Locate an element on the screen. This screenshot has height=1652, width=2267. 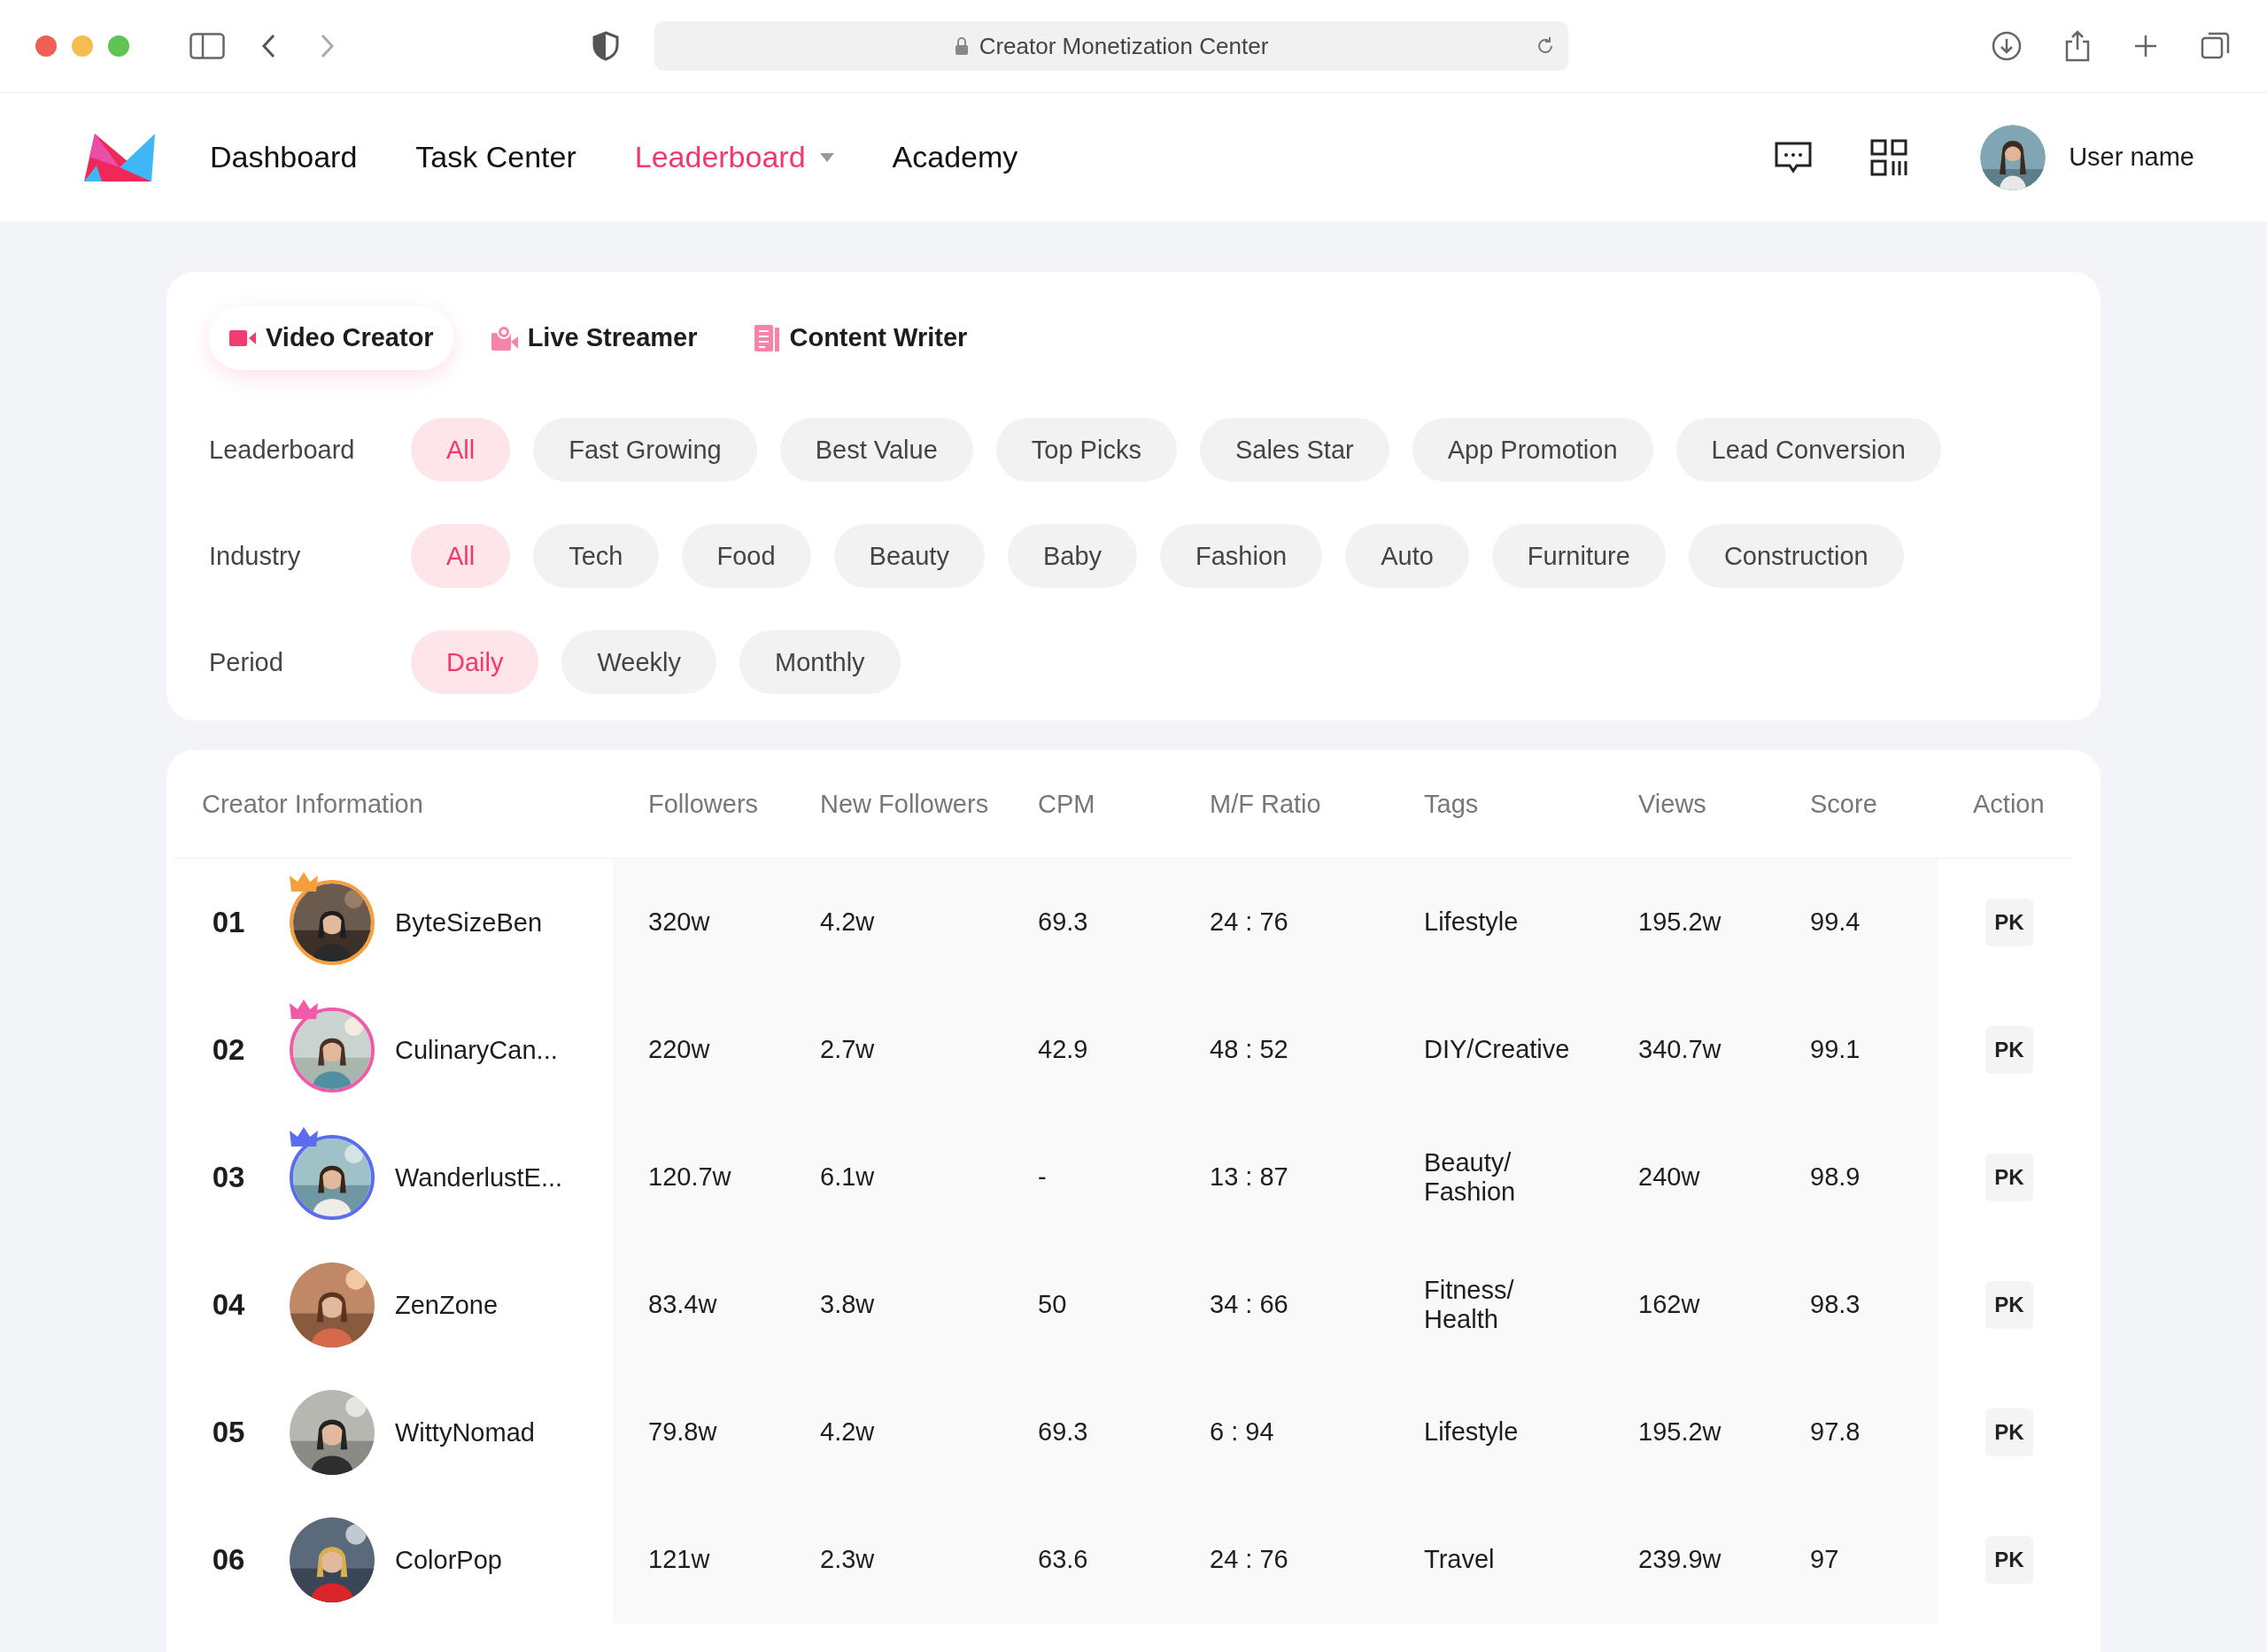
download-icon is located at coordinates (2007, 46).